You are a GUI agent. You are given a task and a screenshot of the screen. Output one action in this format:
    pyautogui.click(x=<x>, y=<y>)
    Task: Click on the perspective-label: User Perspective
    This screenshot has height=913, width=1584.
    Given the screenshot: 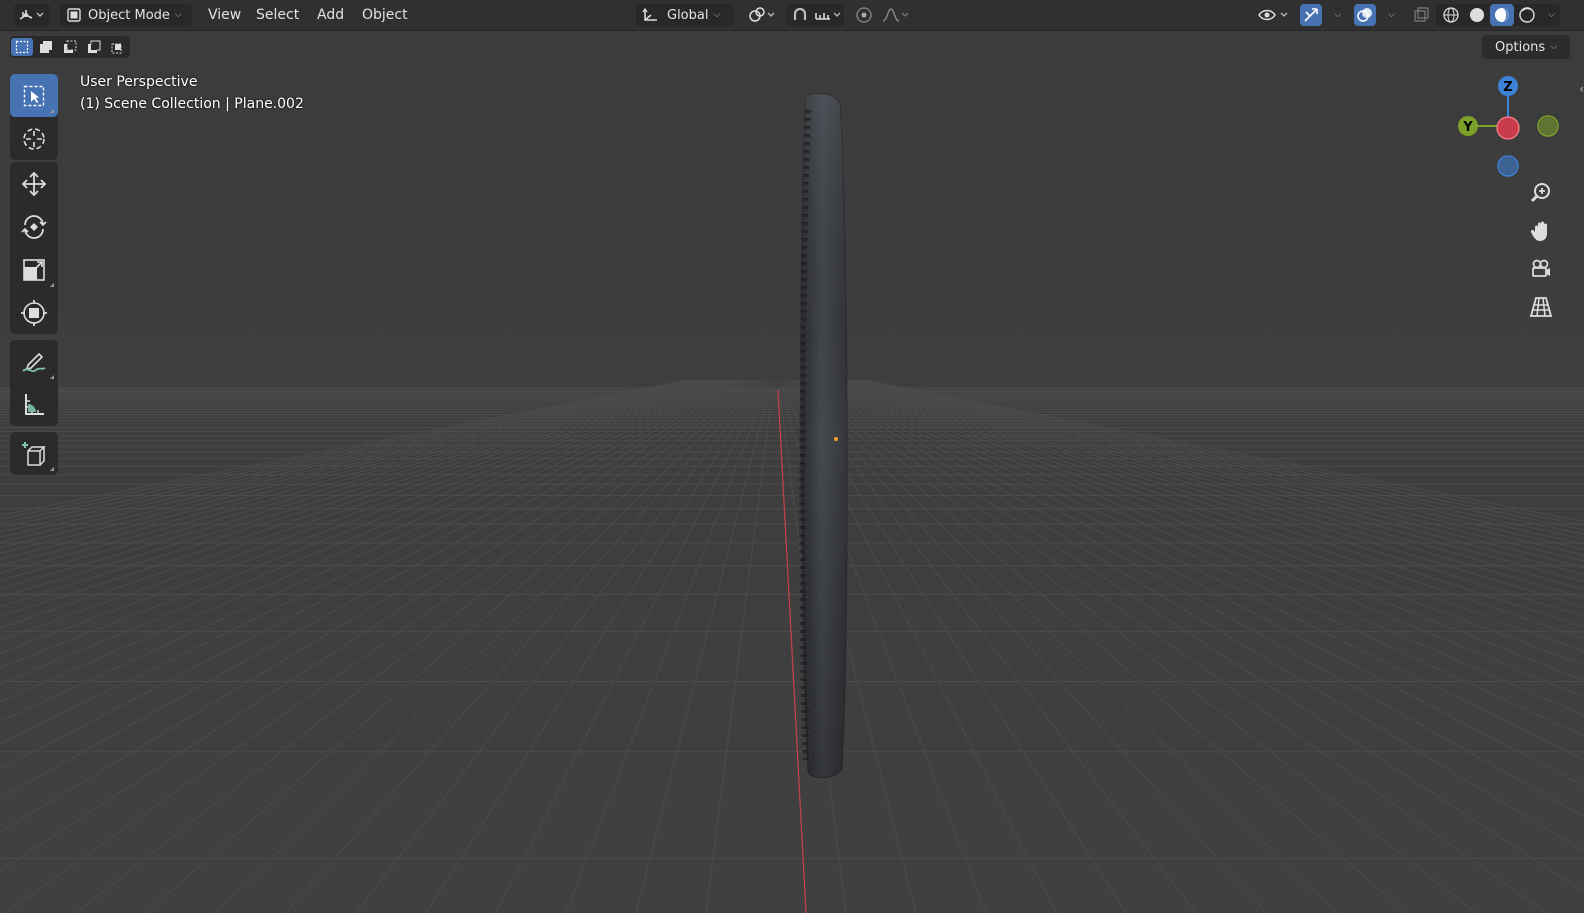 What is the action you would take?
    pyautogui.click(x=139, y=82)
    